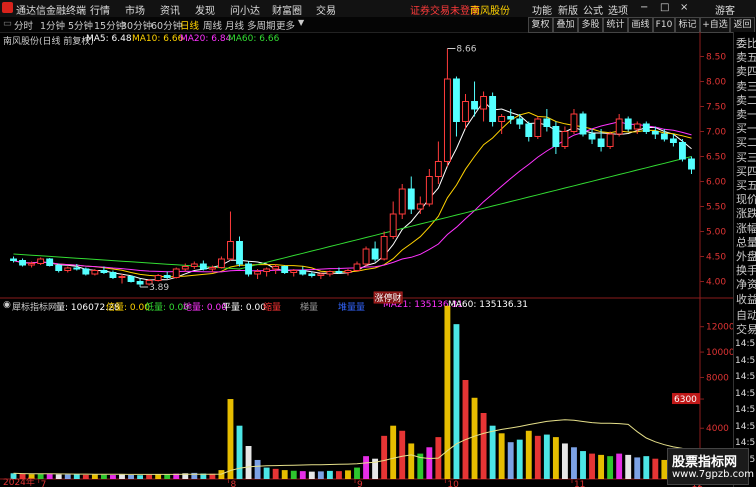 The height and width of the screenshot is (487, 756). Describe the element at coordinates (234, 25) in the screenshot. I see `tab-monthly: 月线` at that location.